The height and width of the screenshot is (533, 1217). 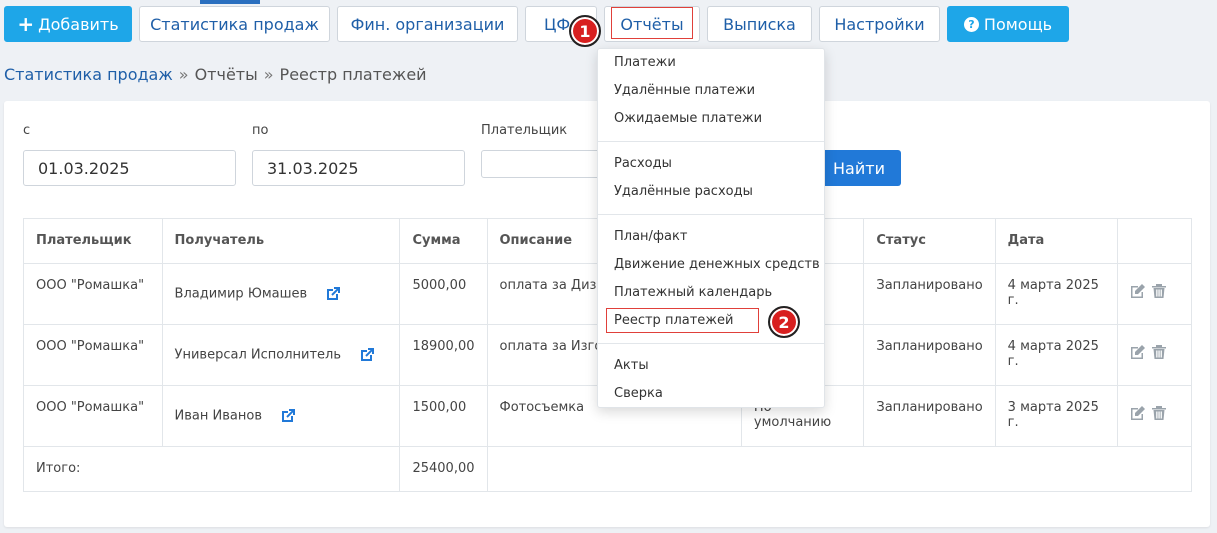 What do you see at coordinates (524, 130) in the screenshot?
I see `payer-filter-label: Плательщик` at bounding box center [524, 130].